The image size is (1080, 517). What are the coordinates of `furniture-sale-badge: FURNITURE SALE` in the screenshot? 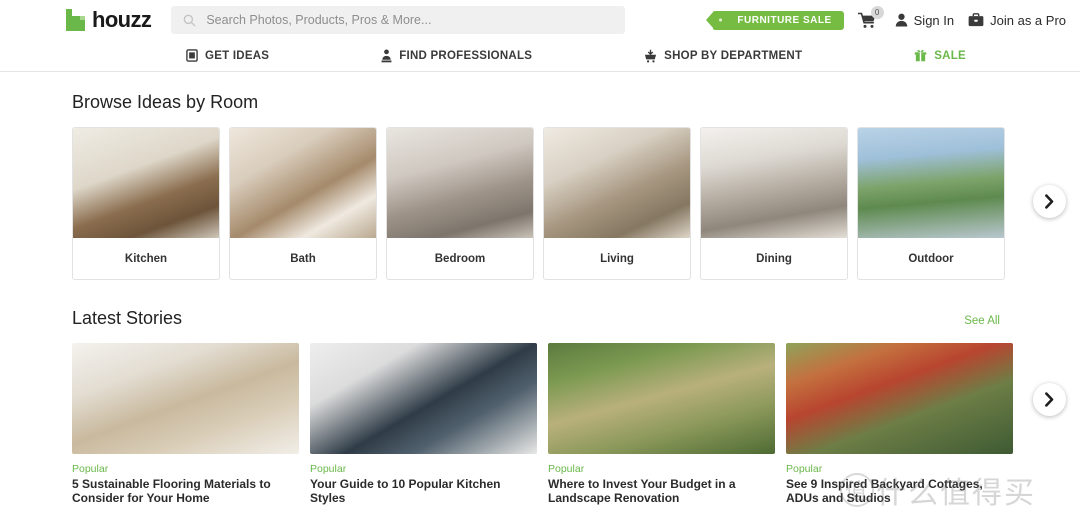 It's located at (775, 20).